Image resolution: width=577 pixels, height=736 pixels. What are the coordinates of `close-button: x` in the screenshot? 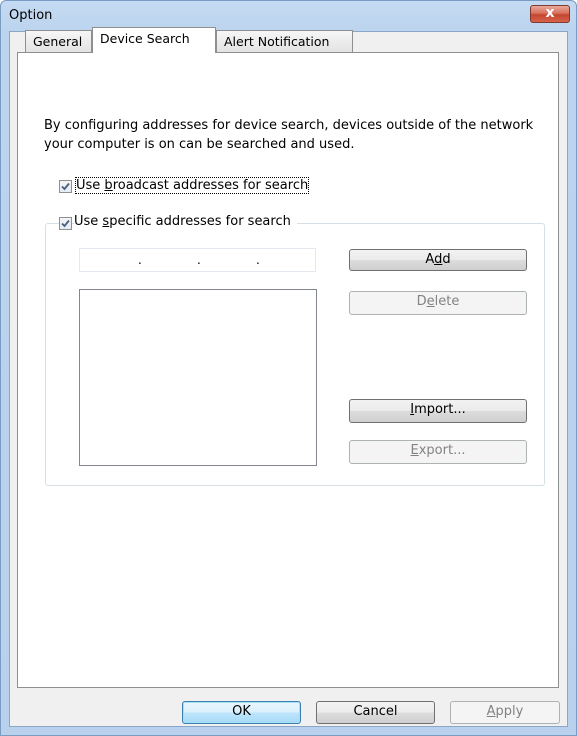 It's located at (550, 14).